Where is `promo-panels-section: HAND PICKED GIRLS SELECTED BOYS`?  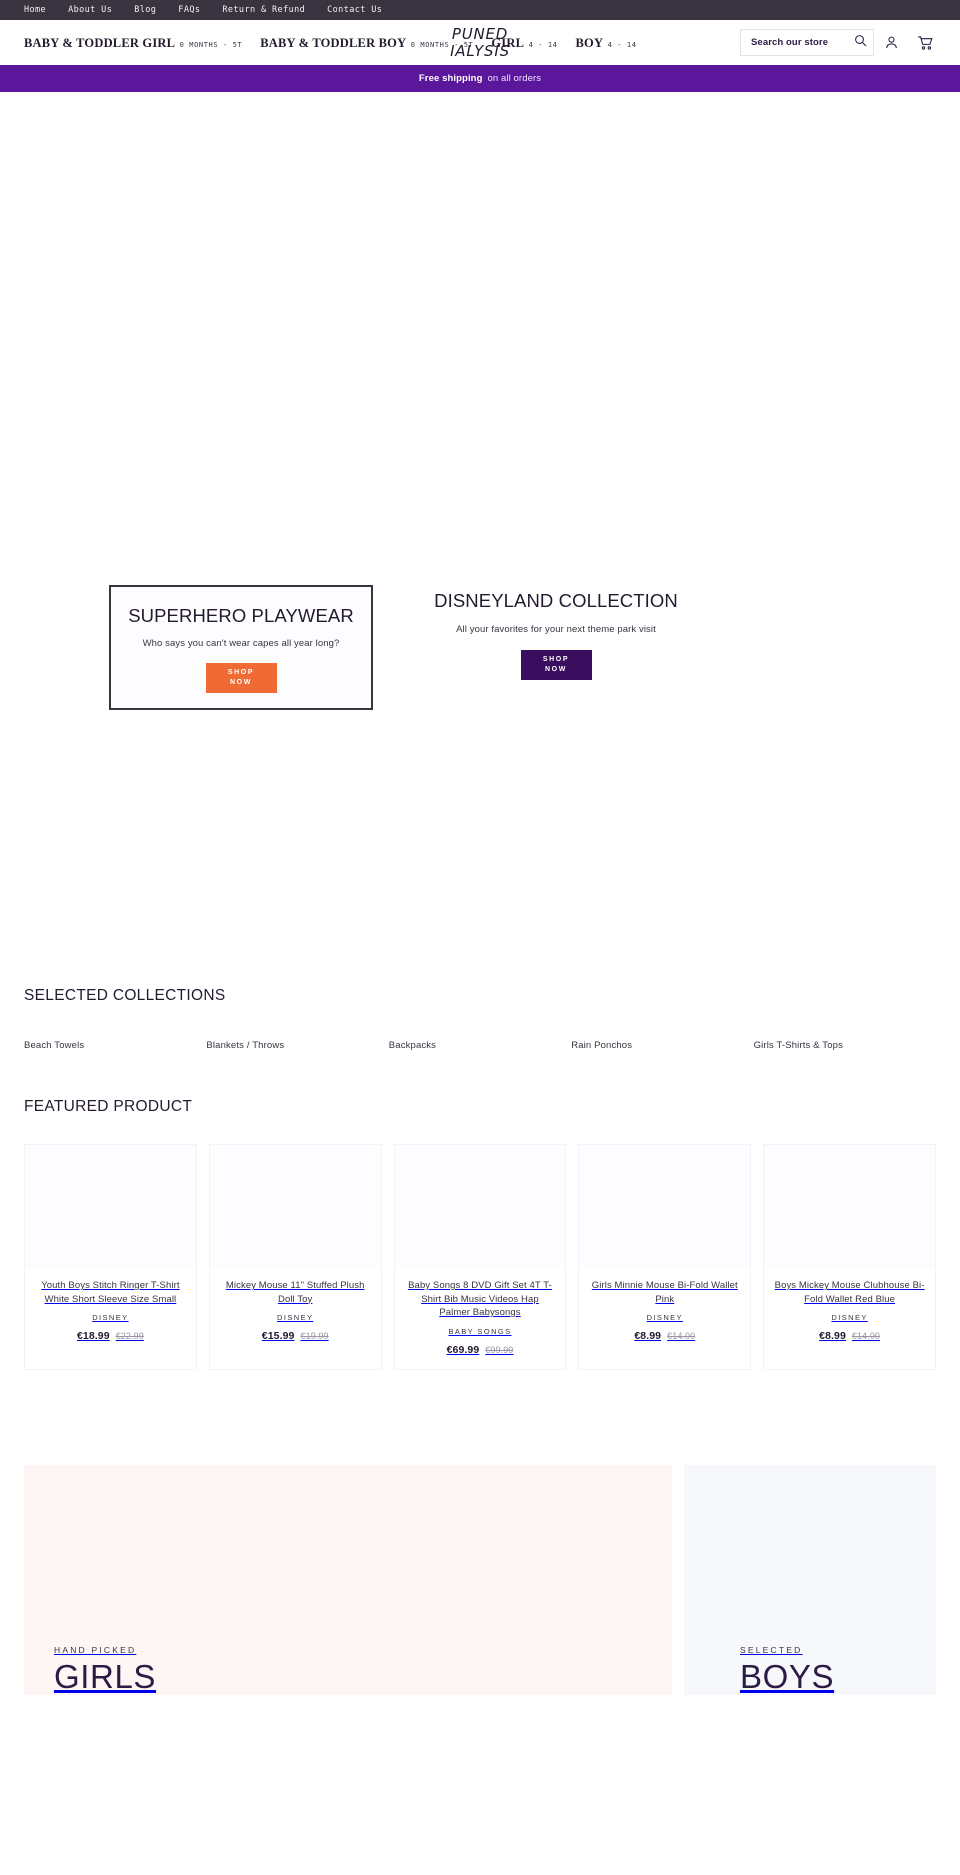
promo-panels-section: HAND PICKED GIRLS SELECTED BOYS is located at coordinates (480, 1579).